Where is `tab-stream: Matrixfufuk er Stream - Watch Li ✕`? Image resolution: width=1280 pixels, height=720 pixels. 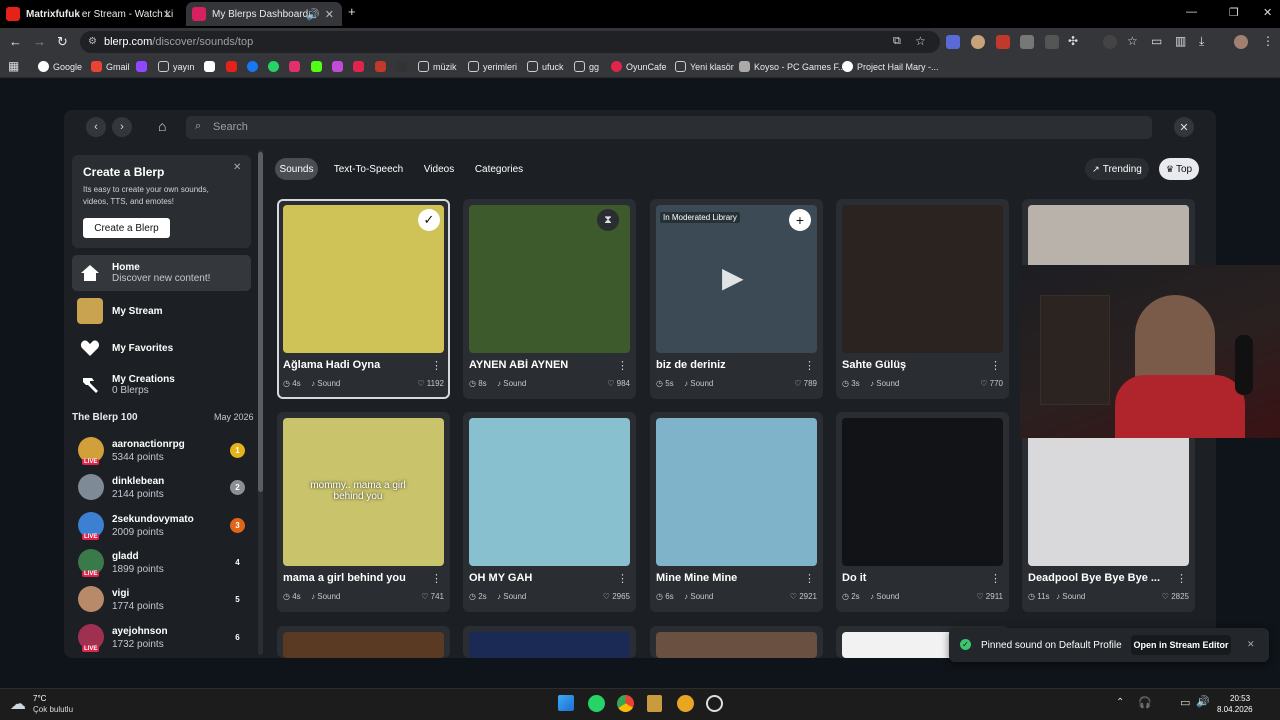
tab-stream: Matrixfufuk er Stream - Watch Li ✕ is located at coordinates (90, 14).